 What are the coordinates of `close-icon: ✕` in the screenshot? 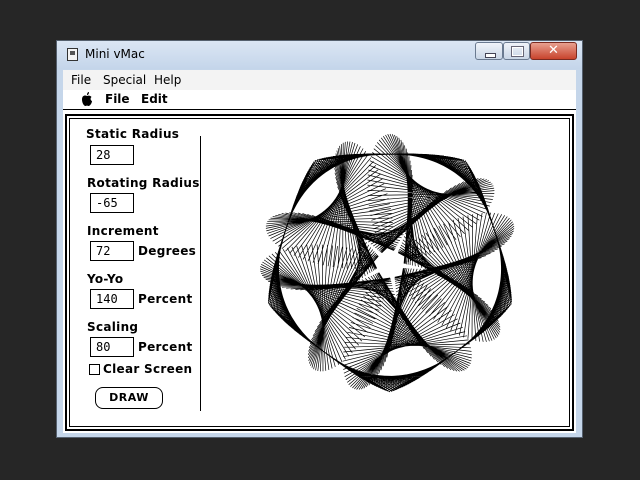 It's located at (553, 50).